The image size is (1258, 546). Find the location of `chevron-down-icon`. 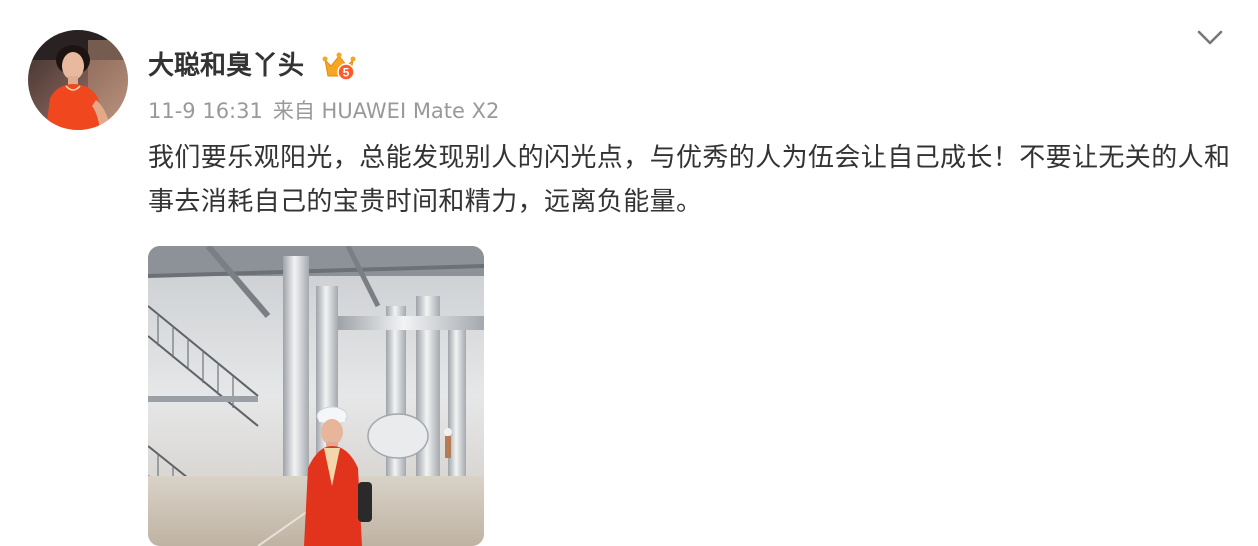

chevron-down-icon is located at coordinates (1210, 38).